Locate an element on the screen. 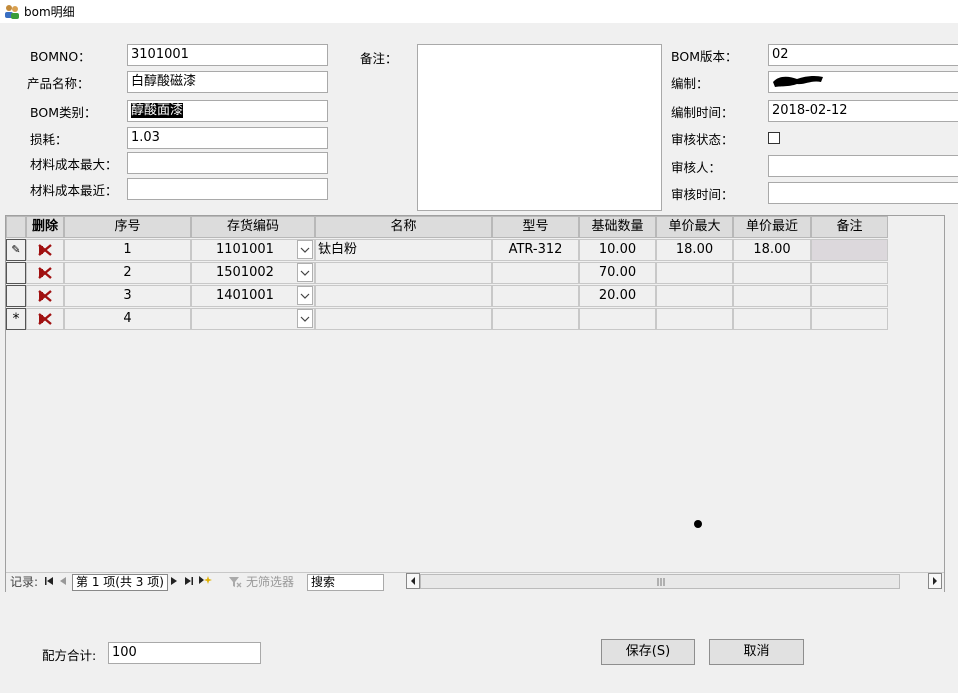 This screenshot has width=958, height=693. price-recent-cell: 18.00 is located at coordinates (772, 250).